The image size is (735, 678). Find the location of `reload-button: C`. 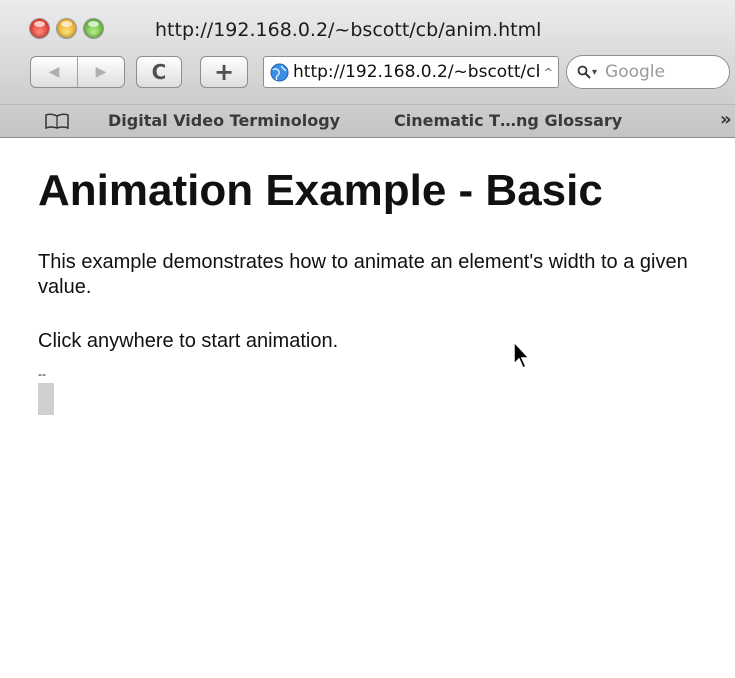

reload-button: C is located at coordinates (159, 72).